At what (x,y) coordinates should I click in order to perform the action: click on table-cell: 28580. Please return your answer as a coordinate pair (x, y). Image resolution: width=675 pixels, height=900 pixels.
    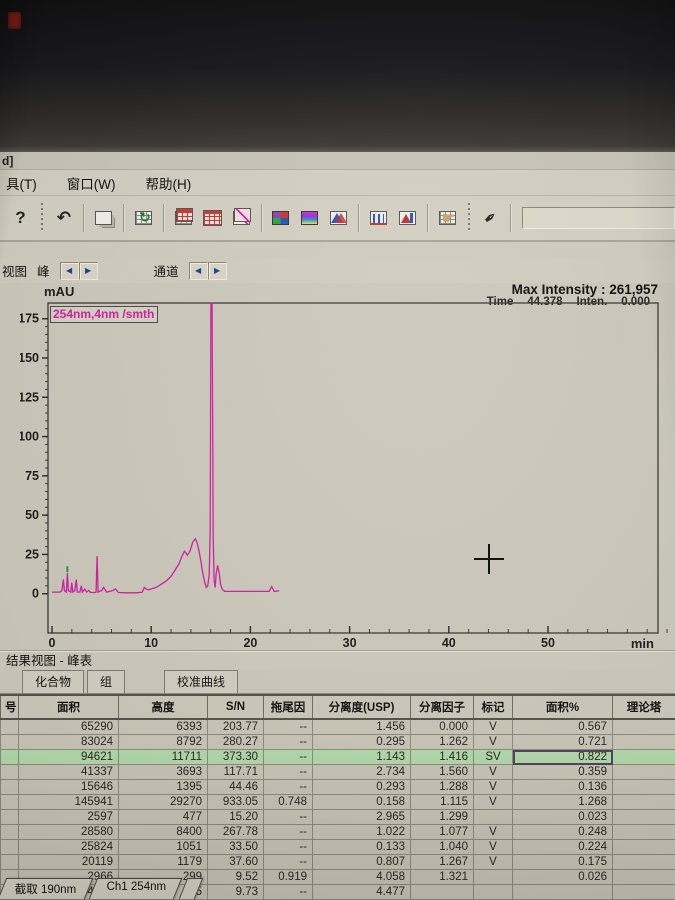
    Looking at the image, I should click on (68, 832).